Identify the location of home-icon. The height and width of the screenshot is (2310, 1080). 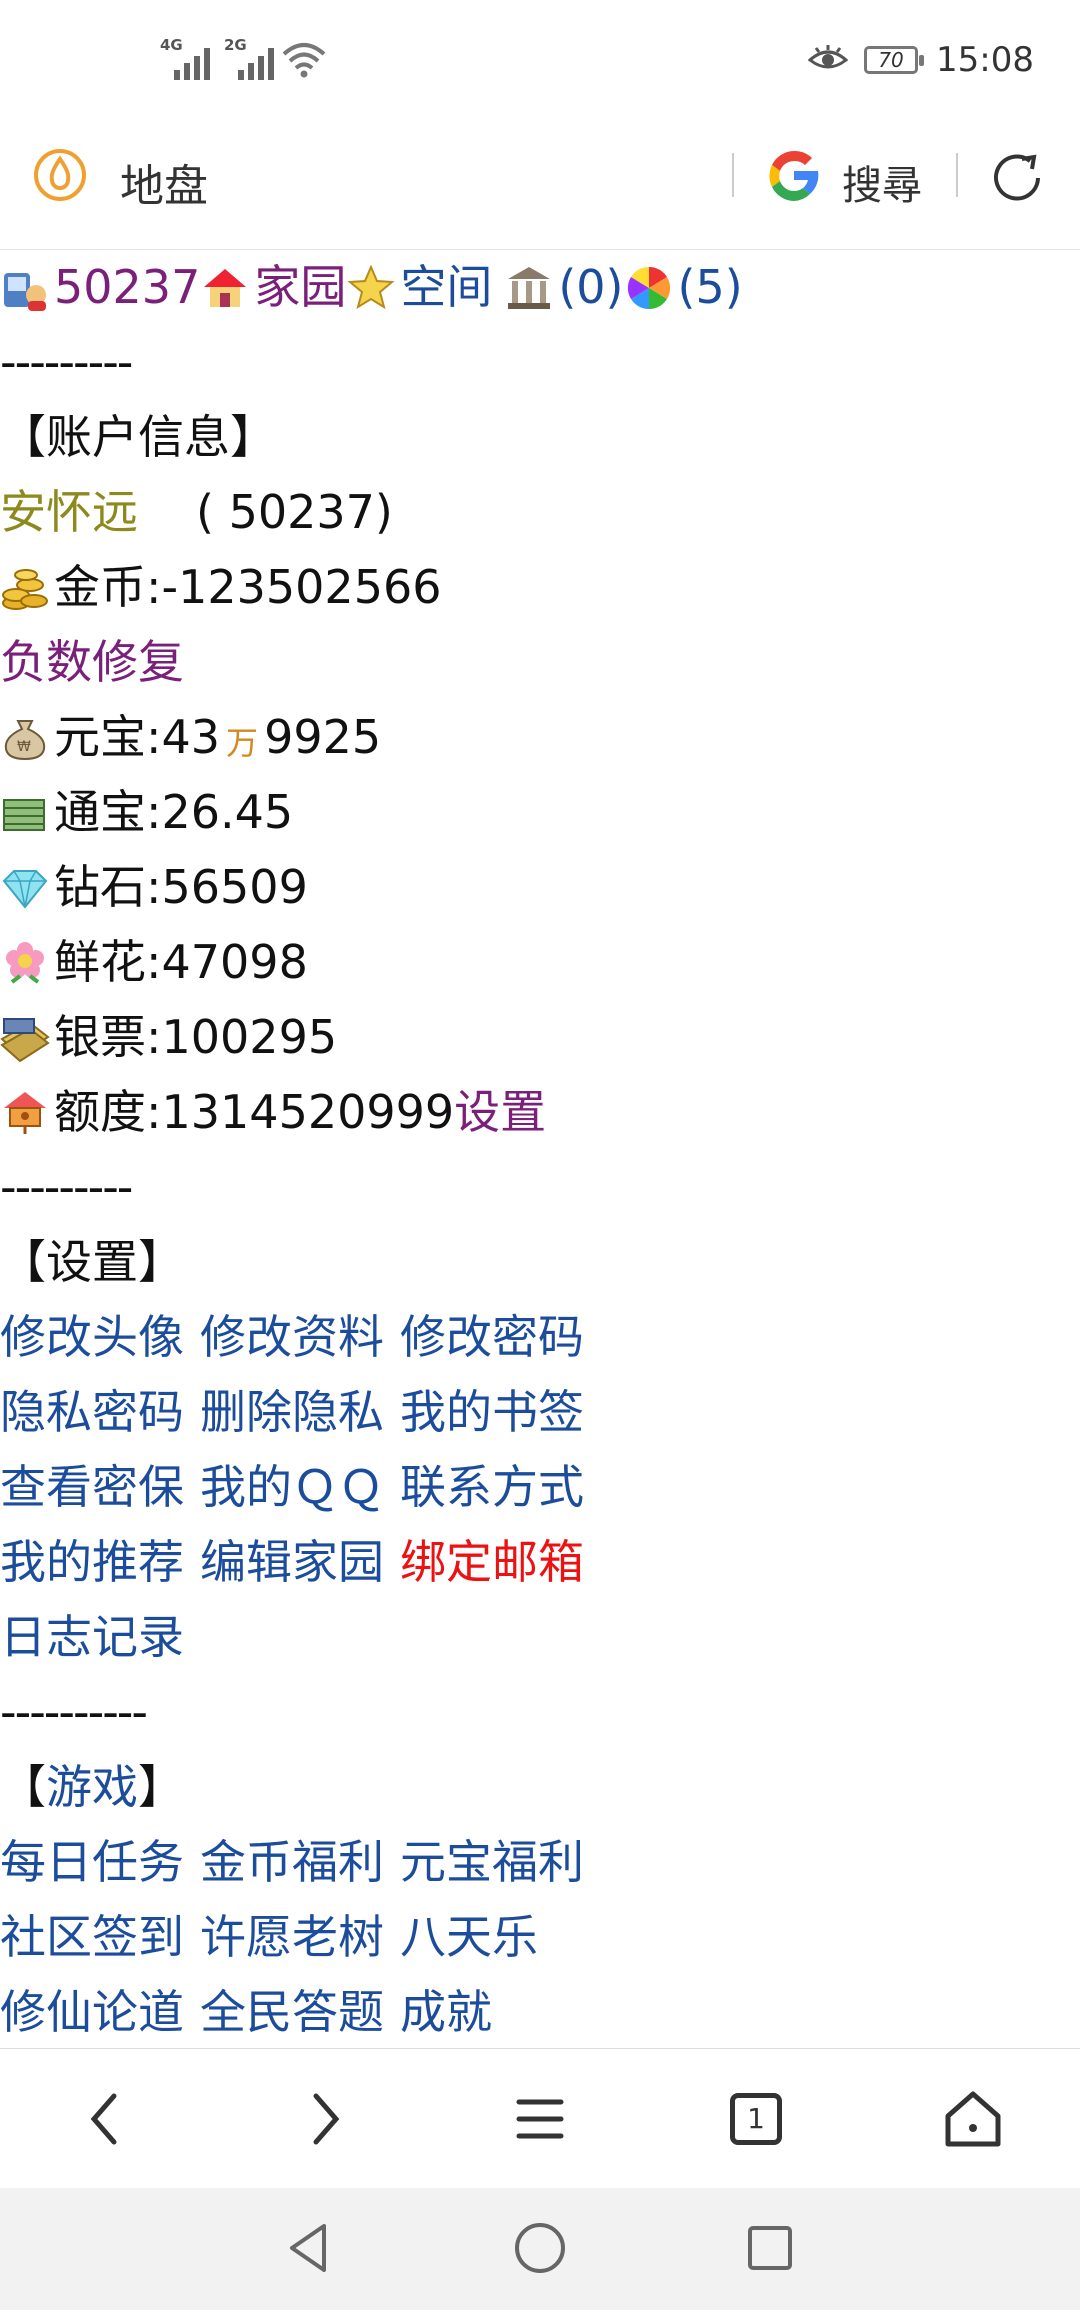
(225, 287).